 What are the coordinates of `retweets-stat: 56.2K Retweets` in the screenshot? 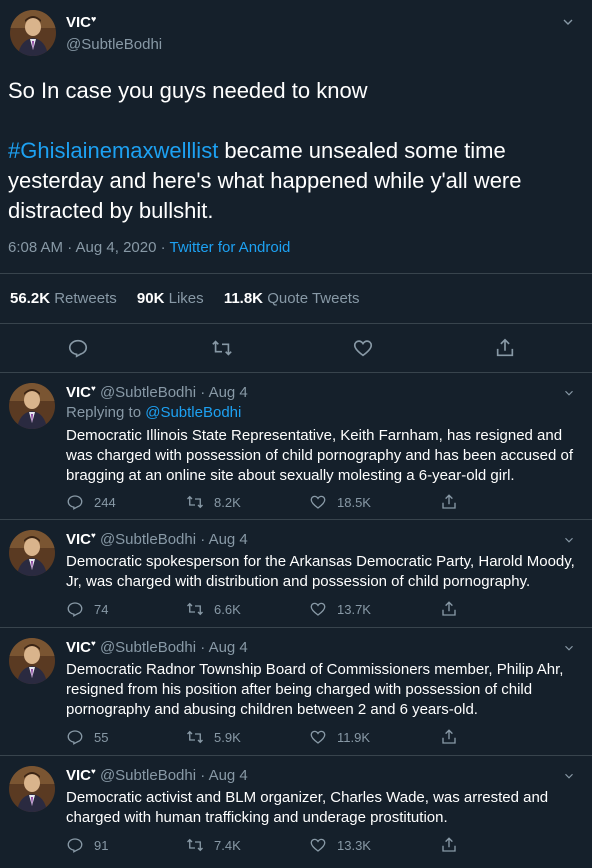 It's located at (63, 298).